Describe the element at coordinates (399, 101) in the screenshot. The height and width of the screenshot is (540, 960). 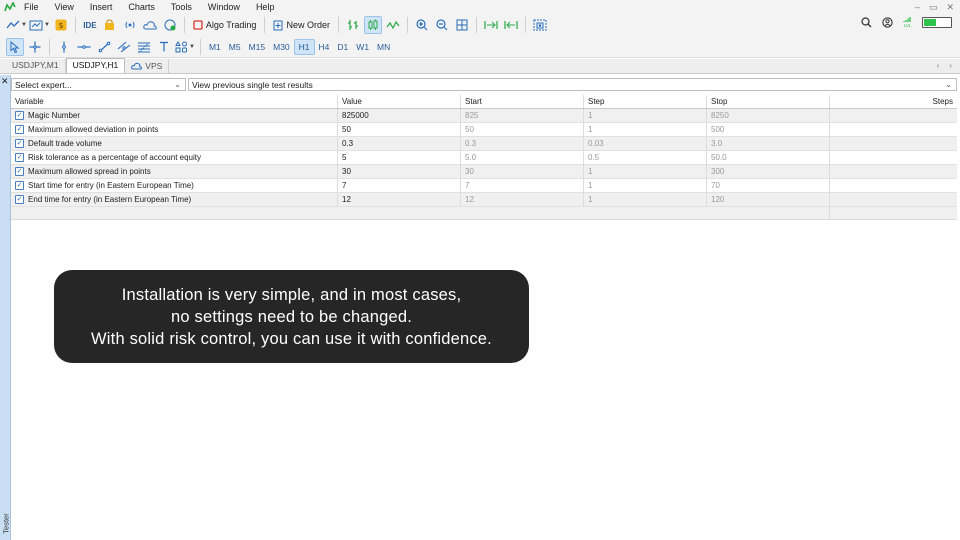
I see `column-header-value: Value` at that location.